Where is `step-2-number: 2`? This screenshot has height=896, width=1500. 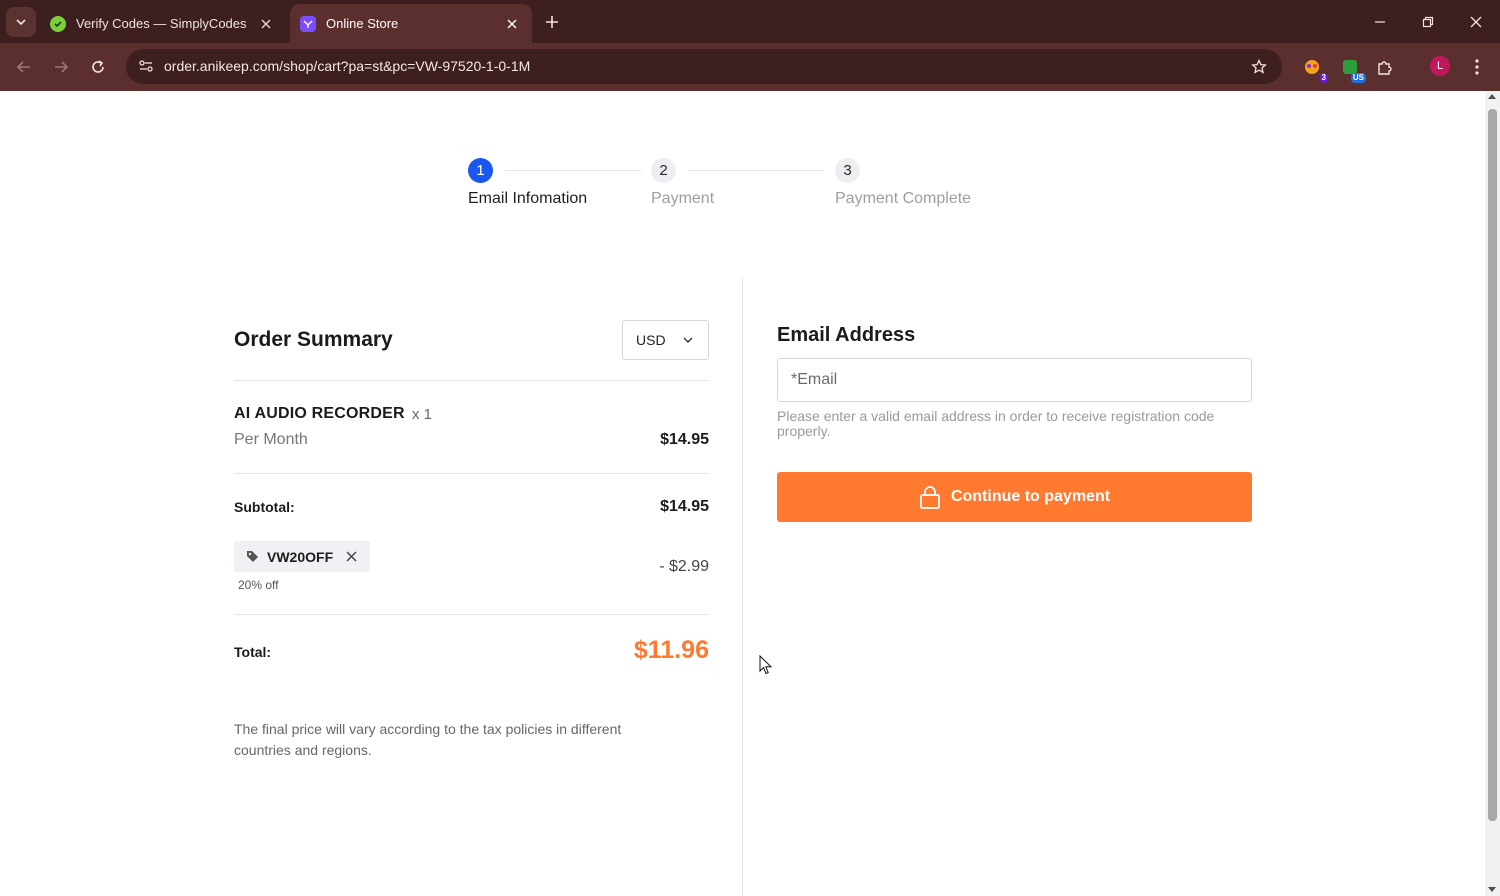
step-2-number: 2 is located at coordinates (663, 170).